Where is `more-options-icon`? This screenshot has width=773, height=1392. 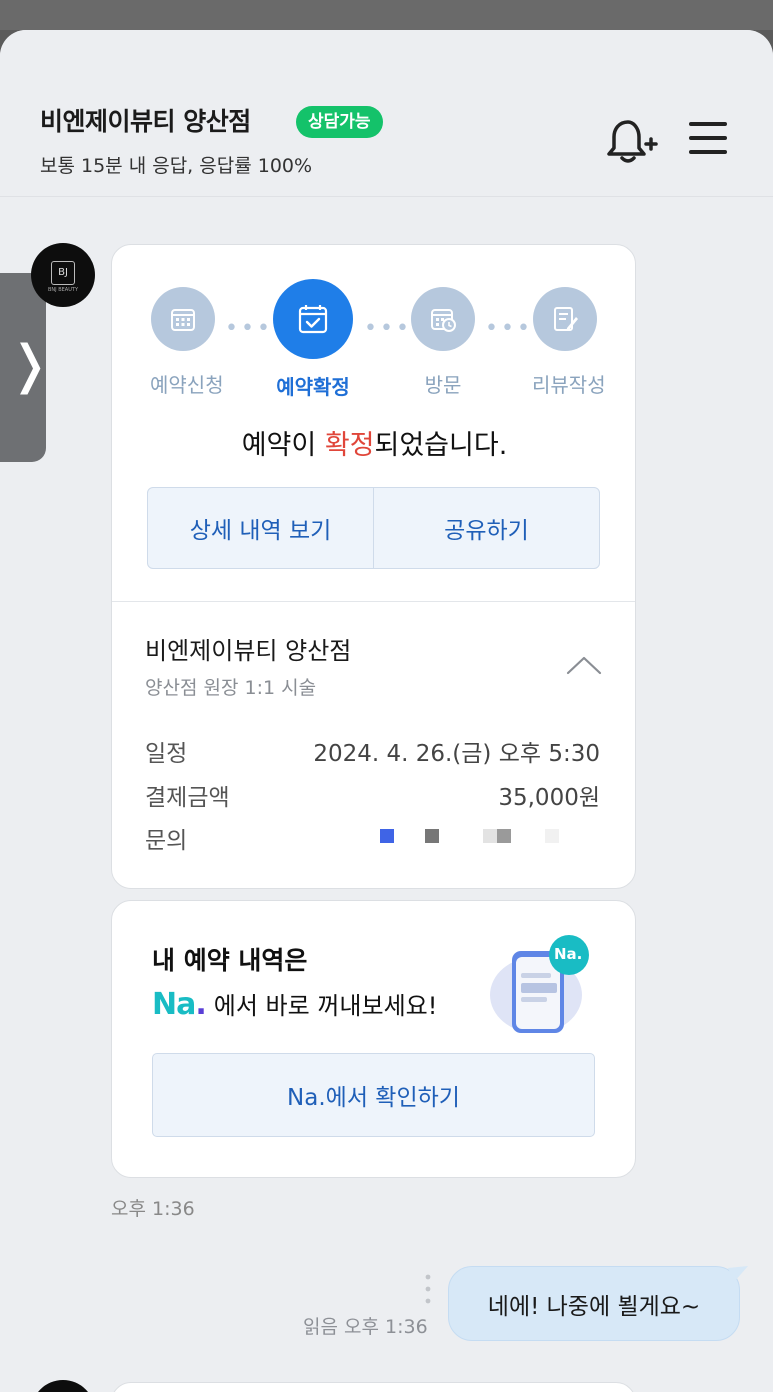
more-options-icon is located at coordinates (428, 1291).